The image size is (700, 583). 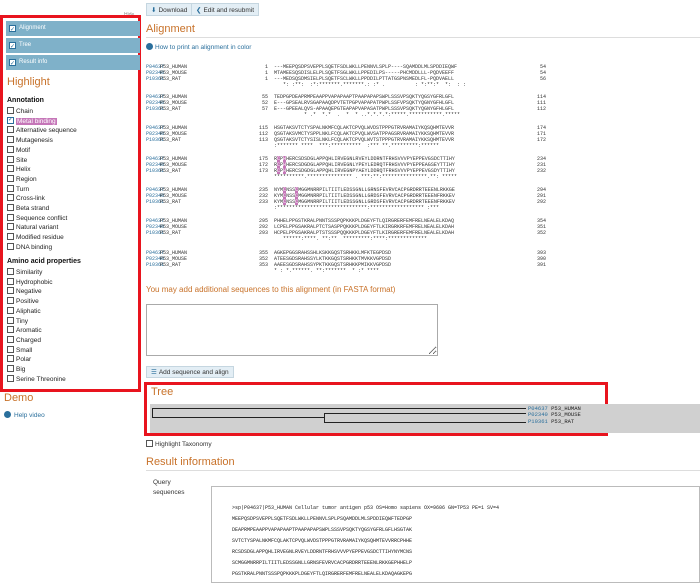 I want to click on leaf-accession: P02340, so click(x=538, y=414).